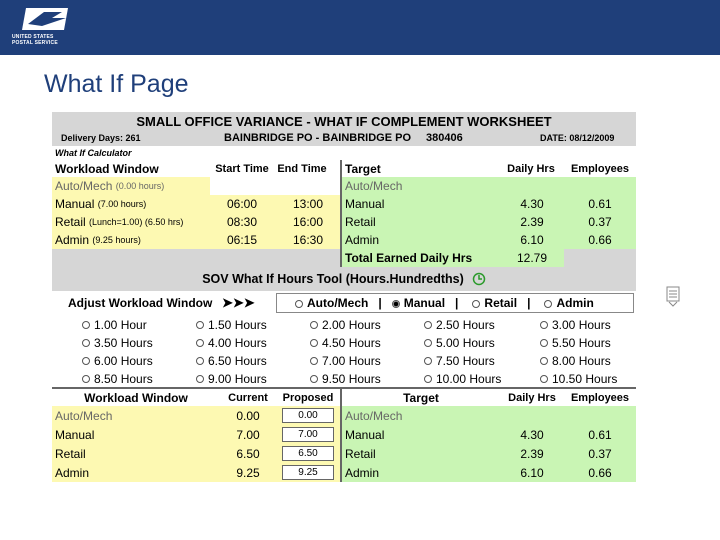 The width and height of the screenshot is (720, 540). Describe the element at coordinates (418, 303) in the screenshot. I see `option-manual: Manual` at that location.